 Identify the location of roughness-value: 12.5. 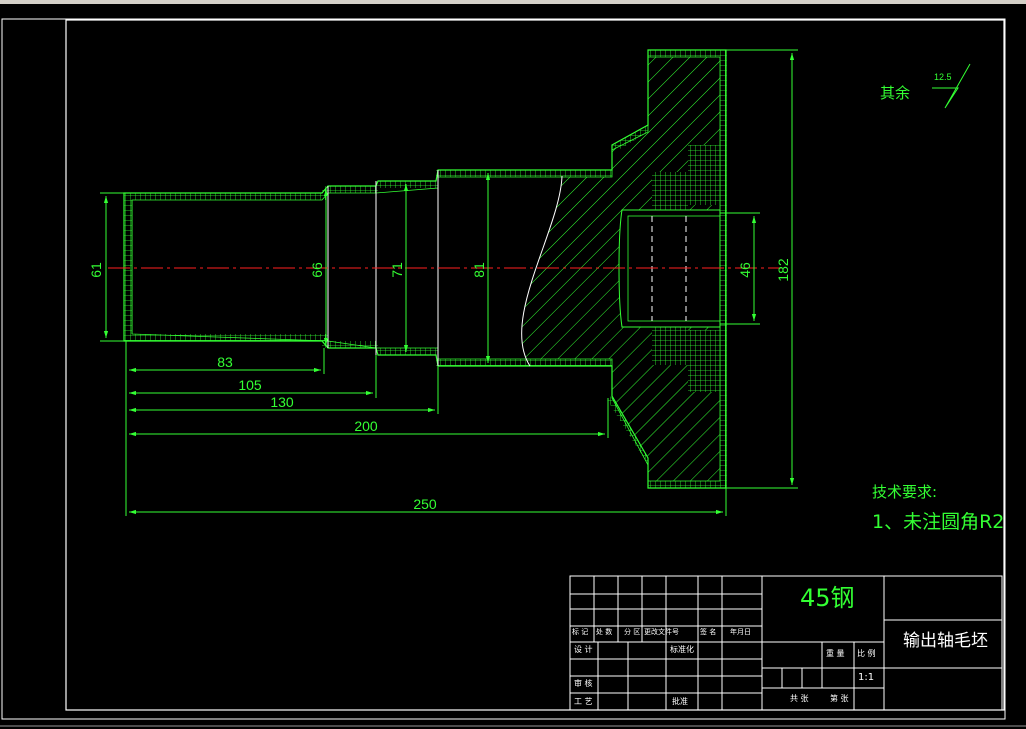
(943, 77).